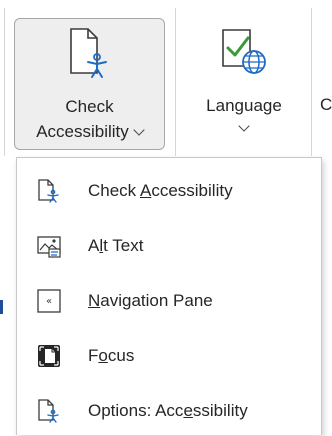 The image size is (332, 436). I want to click on next-ribbon-button-partial: C, so click(326, 105).